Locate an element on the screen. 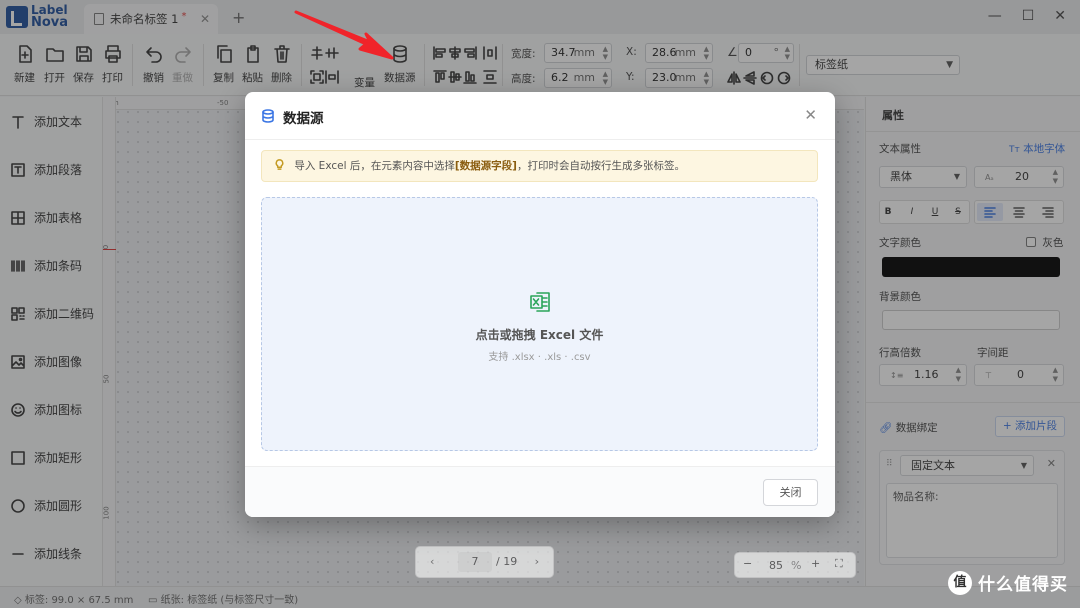  page-input: 7 is located at coordinates (475, 562).